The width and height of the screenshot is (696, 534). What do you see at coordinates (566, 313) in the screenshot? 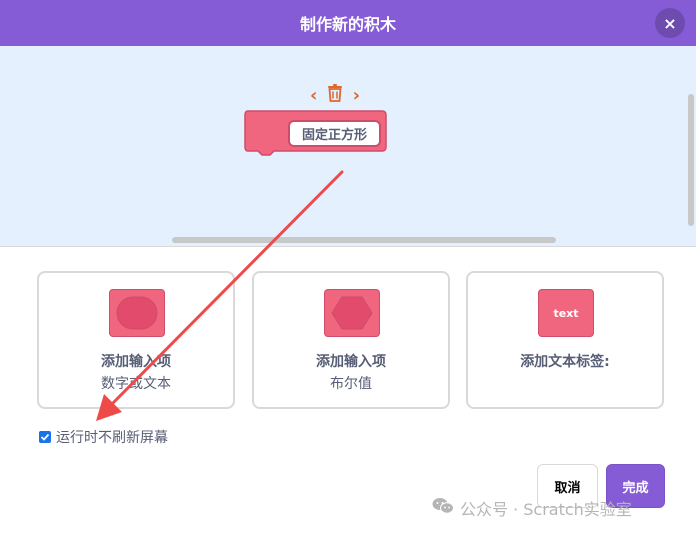
I see `text-label-icon: text` at bounding box center [566, 313].